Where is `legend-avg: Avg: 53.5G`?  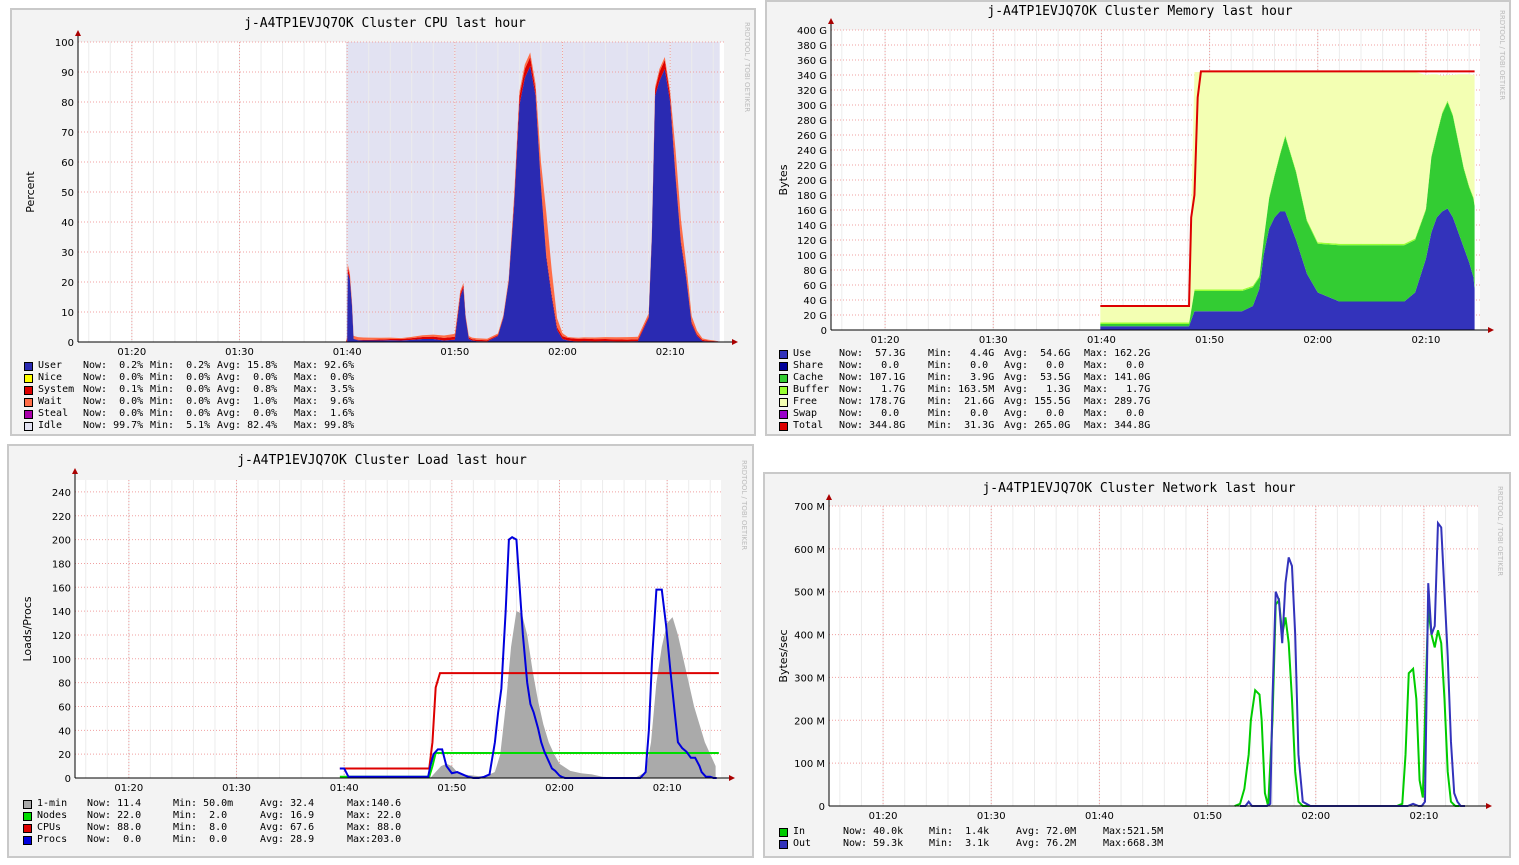 legend-avg: Avg: 53.5G is located at coordinates (1037, 377).